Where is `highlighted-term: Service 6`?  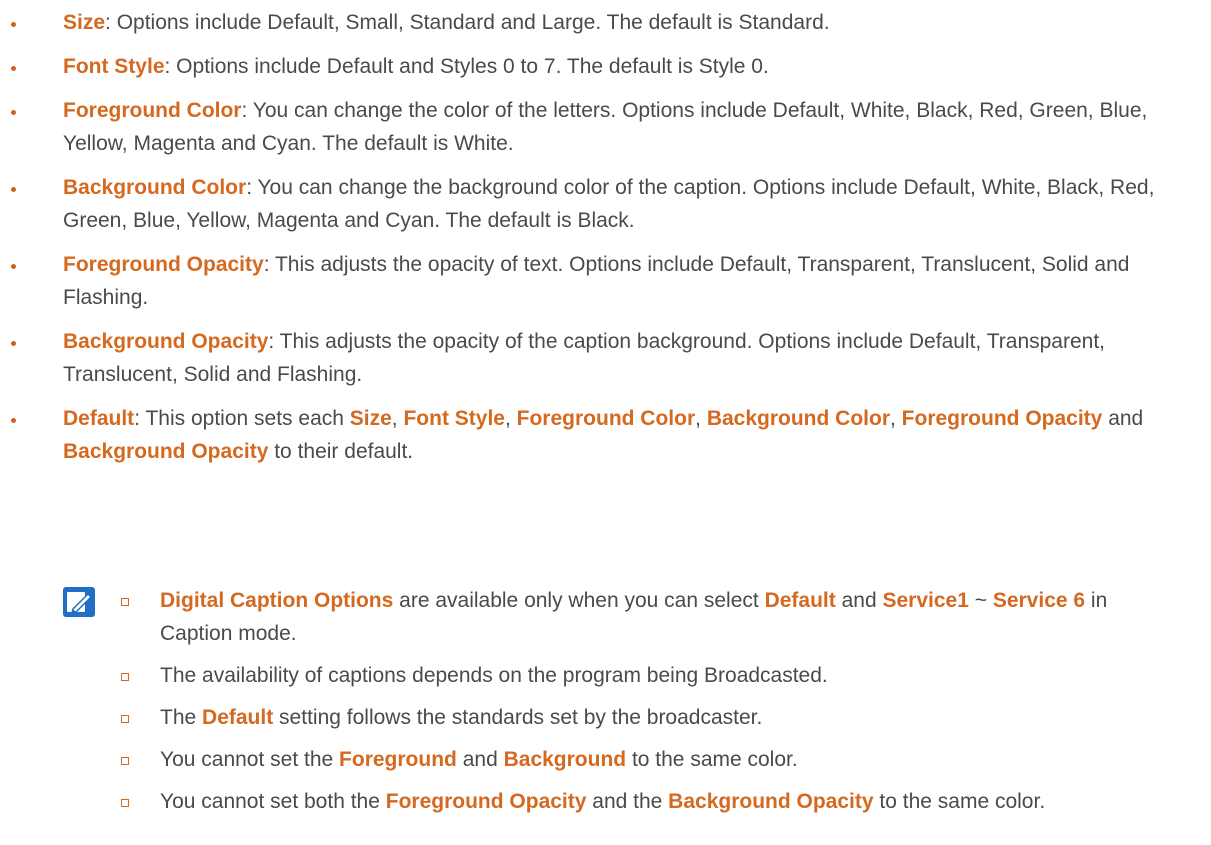
highlighted-term: Service 6 is located at coordinates (1039, 600).